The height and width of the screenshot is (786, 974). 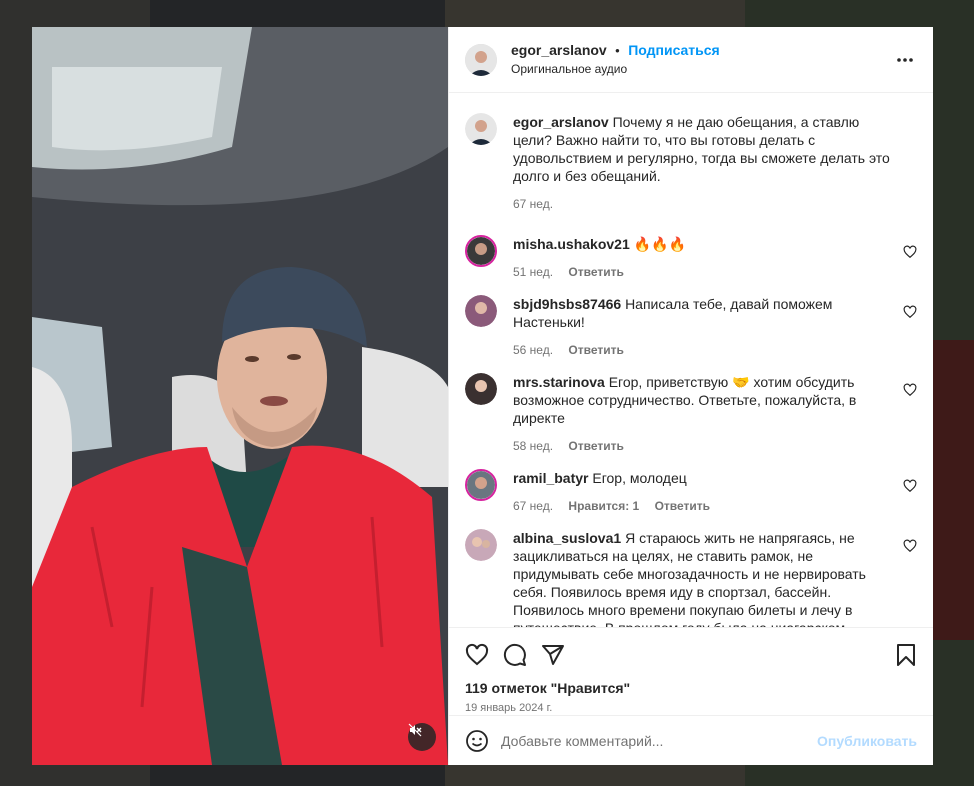 What do you see at coordinates (659, 740) in the screenshot?
I see `comment-input` at bounding box center [659, 740].